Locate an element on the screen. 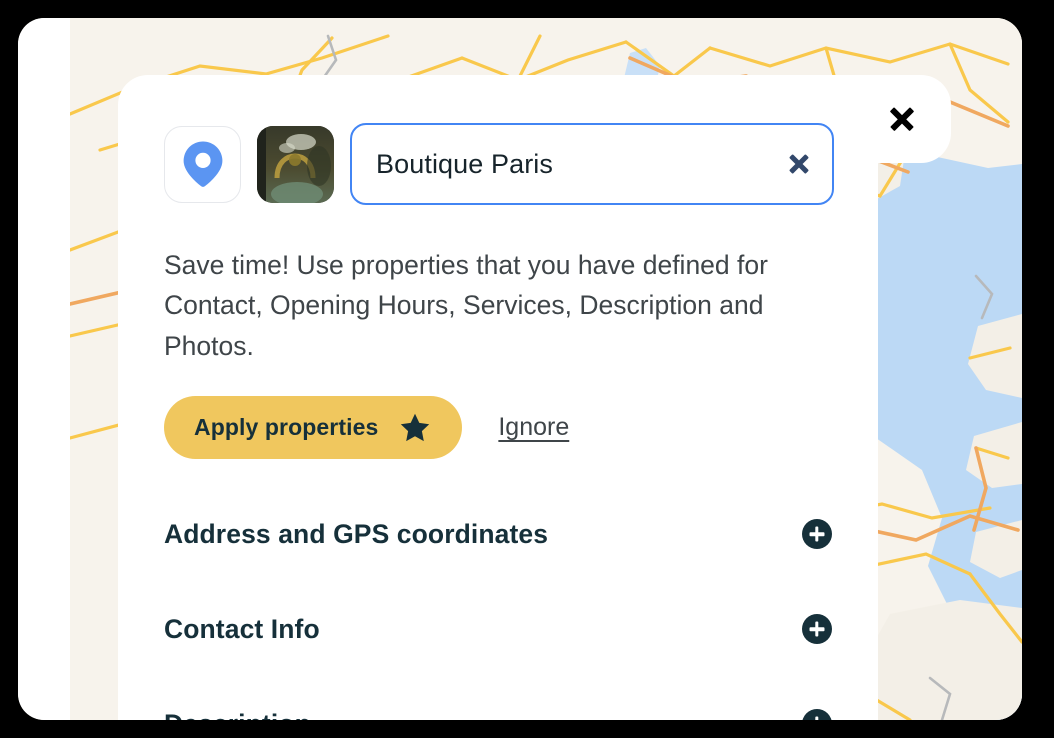 This screenshot has height=738, width=1054. close-icon is located at coordinates (902, 119).